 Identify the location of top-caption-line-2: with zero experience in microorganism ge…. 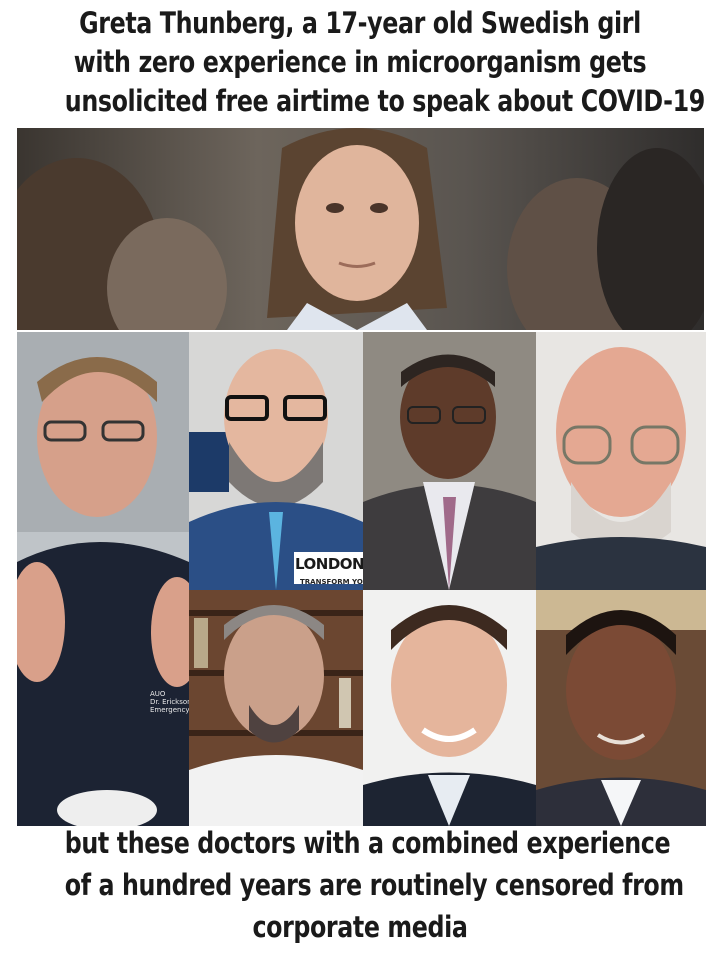
(360, 62).